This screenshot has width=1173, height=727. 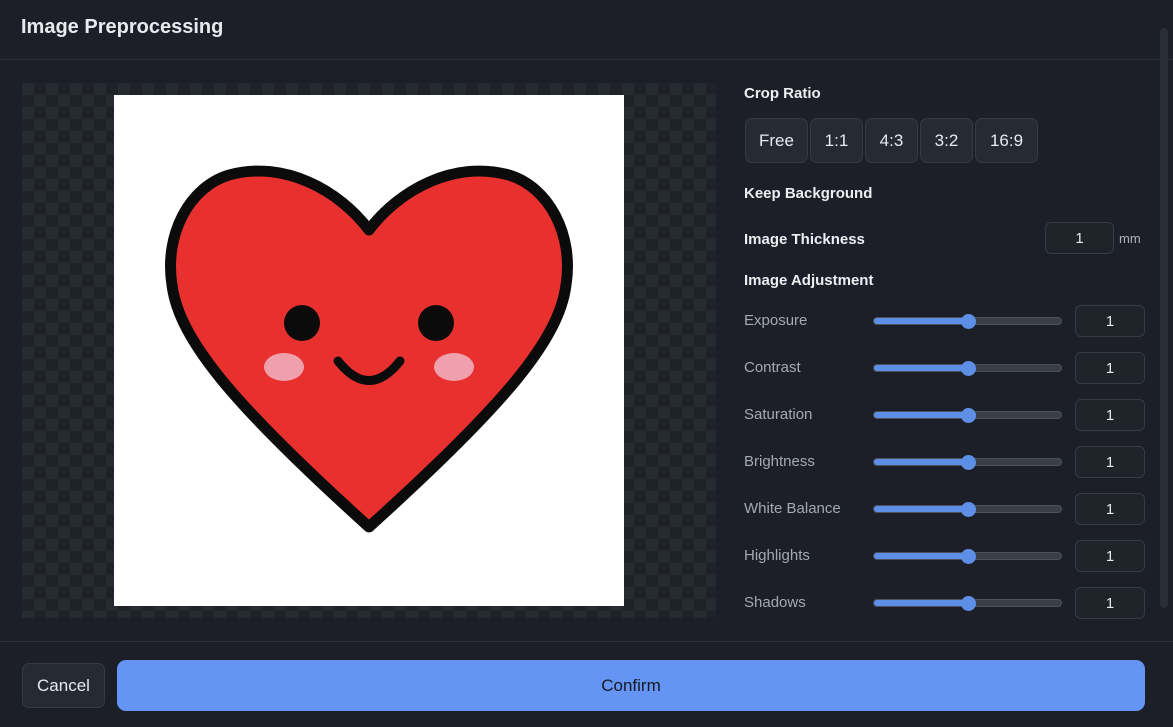 I want to click on contrast-slider-thumb, so click(x=968, y=368).